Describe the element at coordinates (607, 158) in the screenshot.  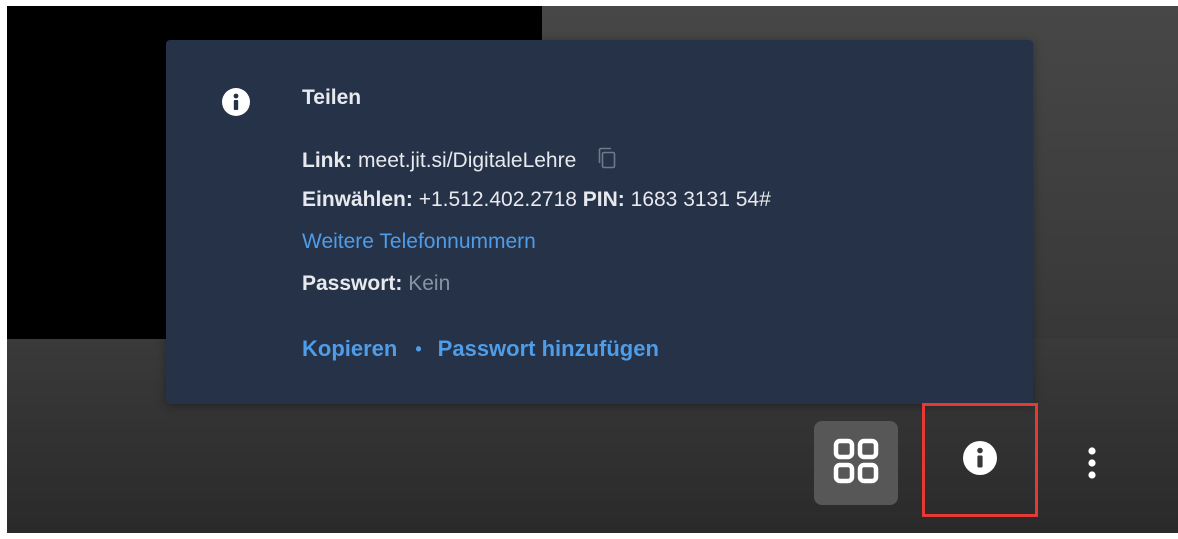
I see `copy-icon` at that location.